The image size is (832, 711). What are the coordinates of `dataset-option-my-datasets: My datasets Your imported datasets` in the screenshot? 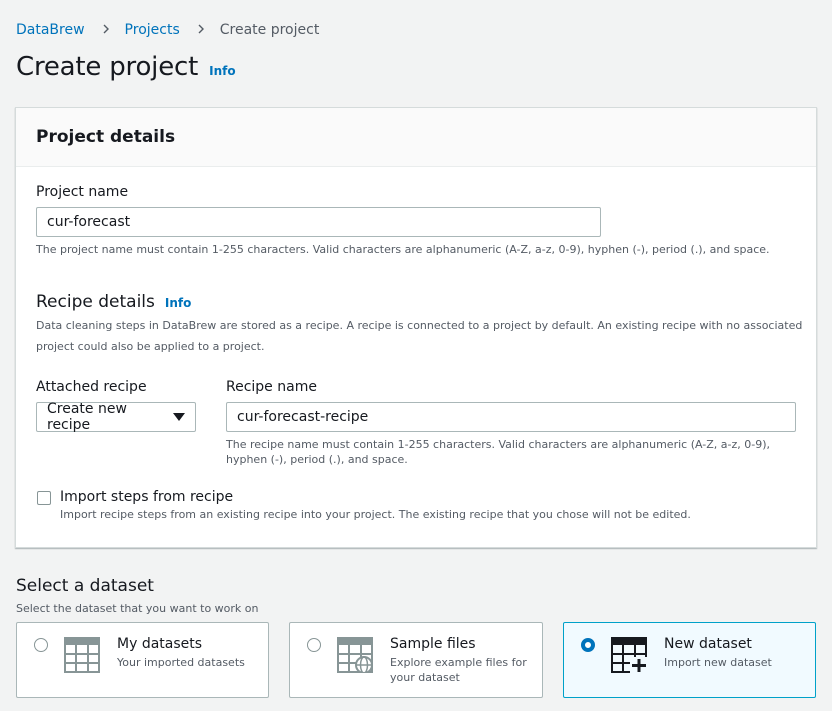 It's located at (142, 660).